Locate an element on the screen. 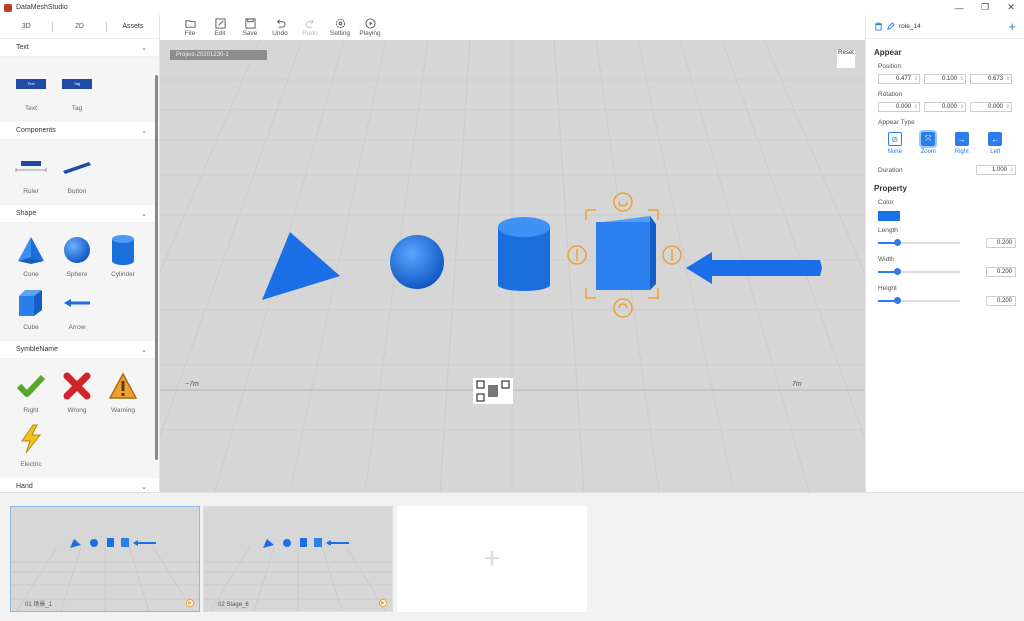 This screenshot has height=621, width=1024. asset-text: Text Text is located at coordinates (31, 90).